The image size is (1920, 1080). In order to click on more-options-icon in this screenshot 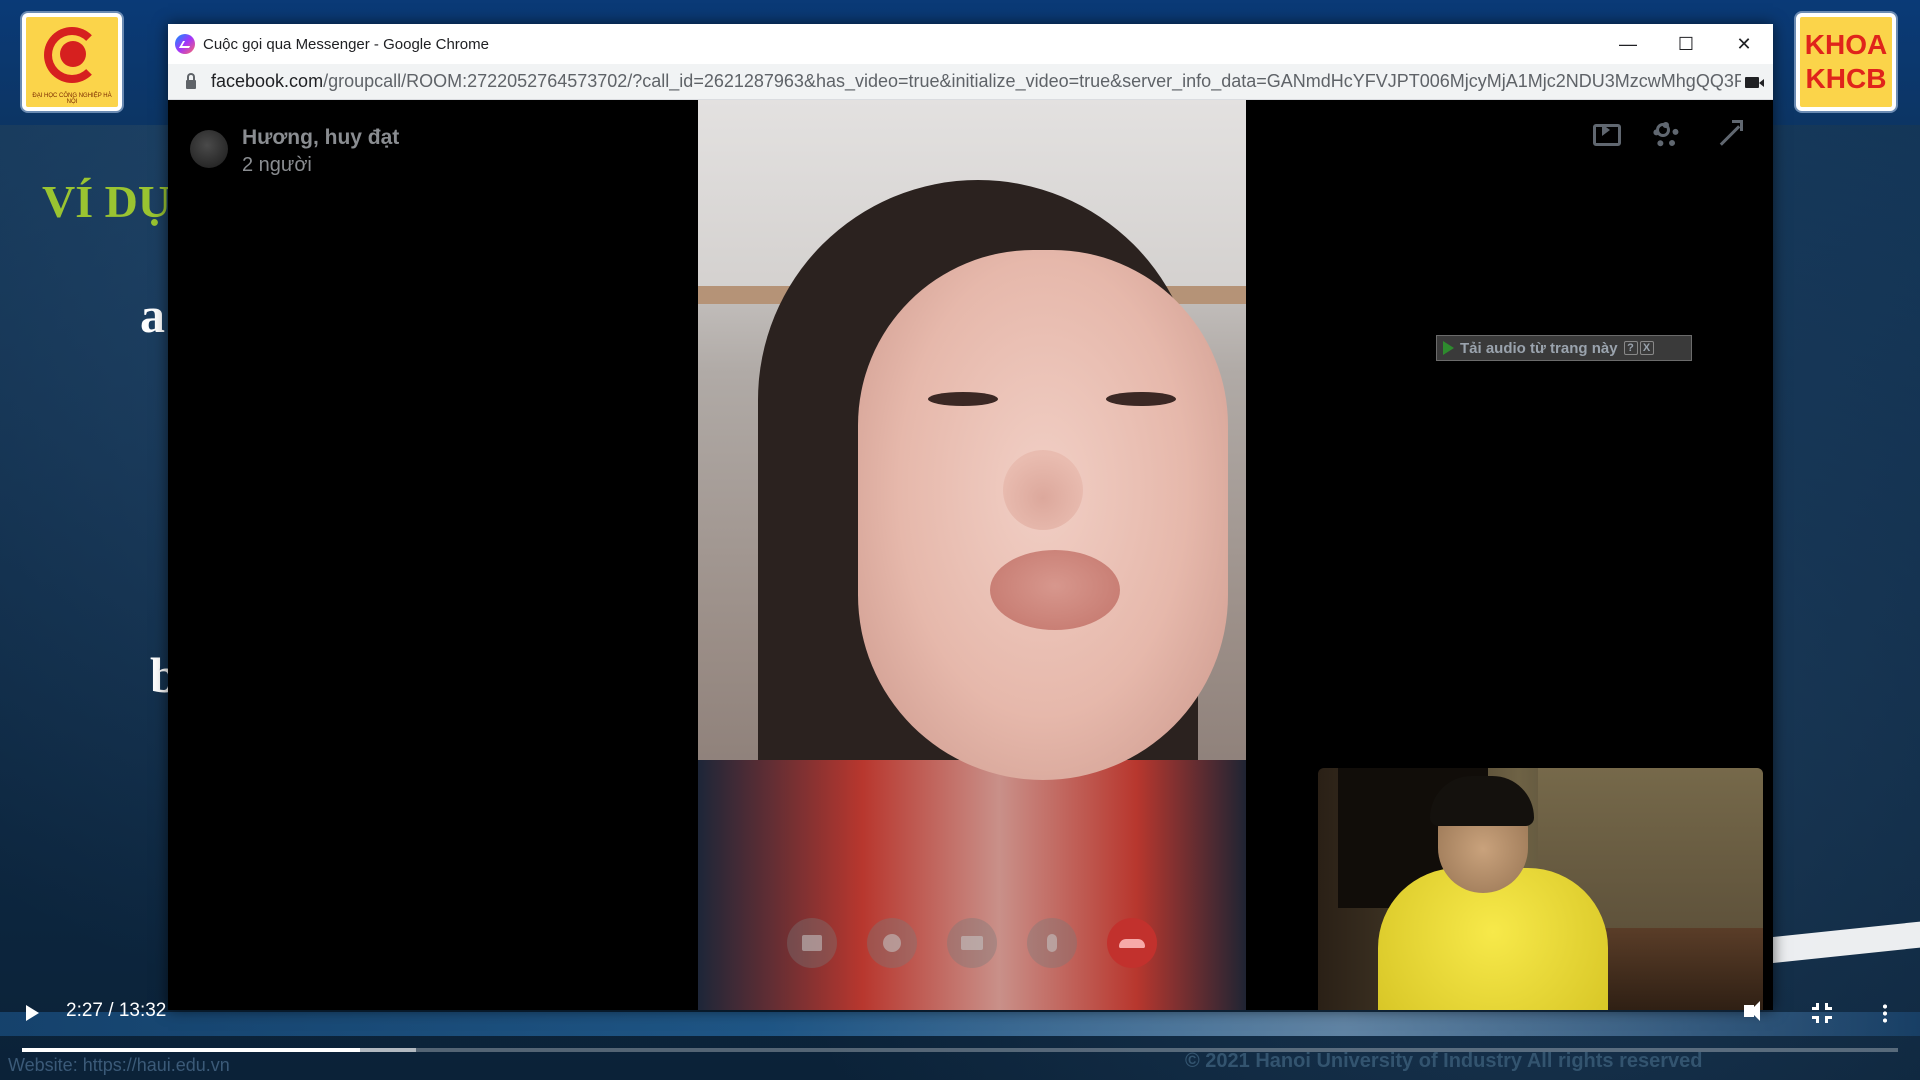, I will do `click(1885, 1013)`.